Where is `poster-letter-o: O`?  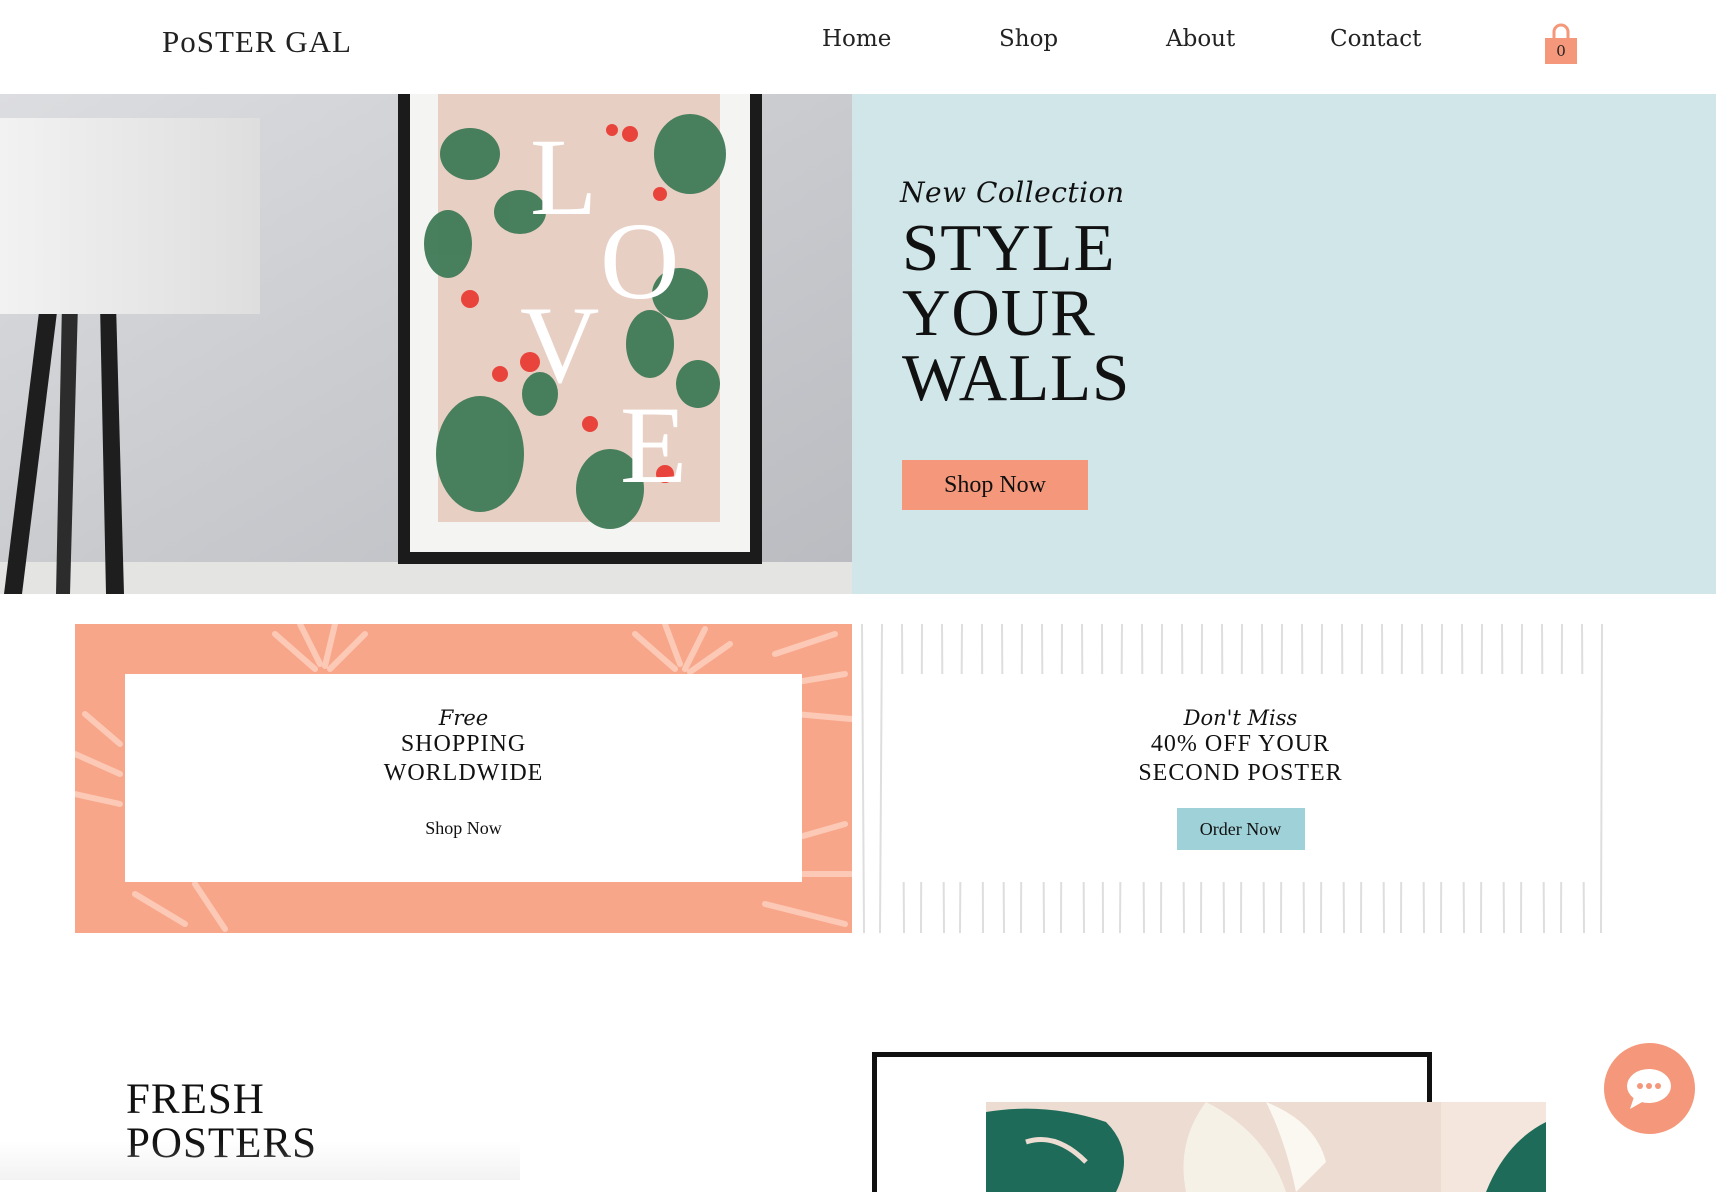
poster-letter-o: O is located at coordinates (639, 261).